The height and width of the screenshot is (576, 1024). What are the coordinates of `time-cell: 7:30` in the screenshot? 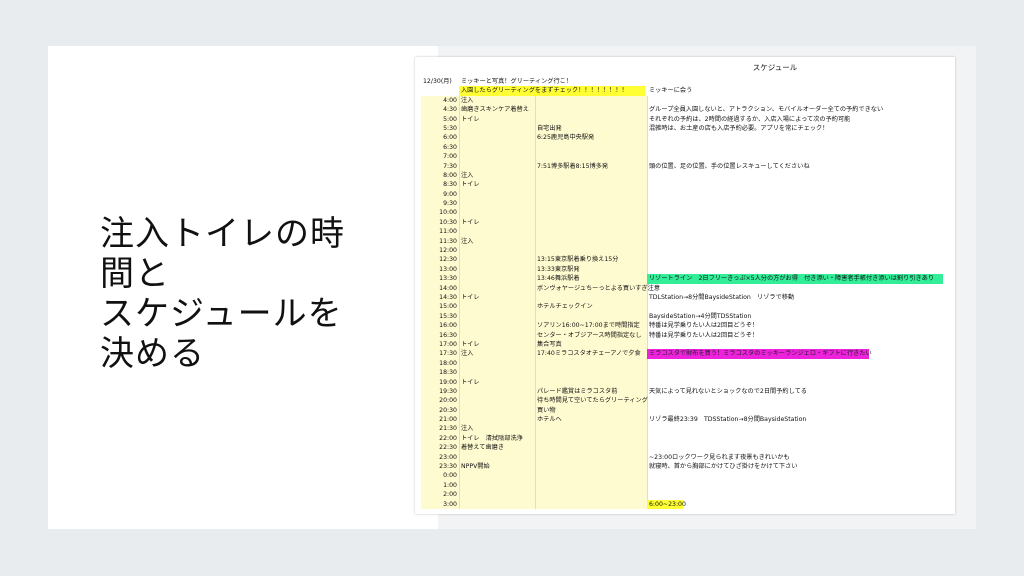 It's located at (450, 166).